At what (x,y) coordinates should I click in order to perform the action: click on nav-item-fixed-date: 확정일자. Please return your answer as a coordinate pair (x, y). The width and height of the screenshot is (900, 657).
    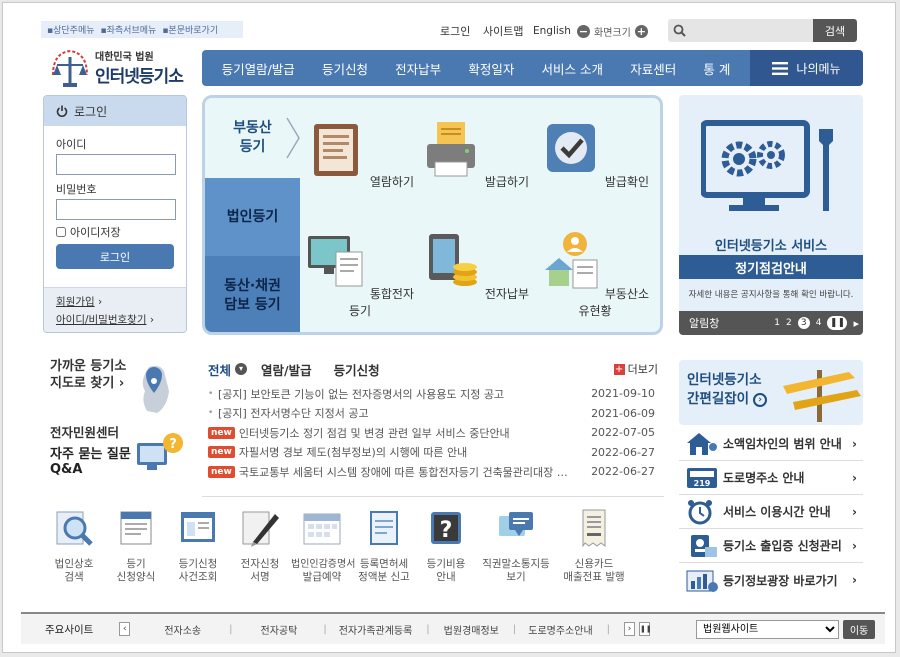
    Looking at the image, I should click on (491, 68).